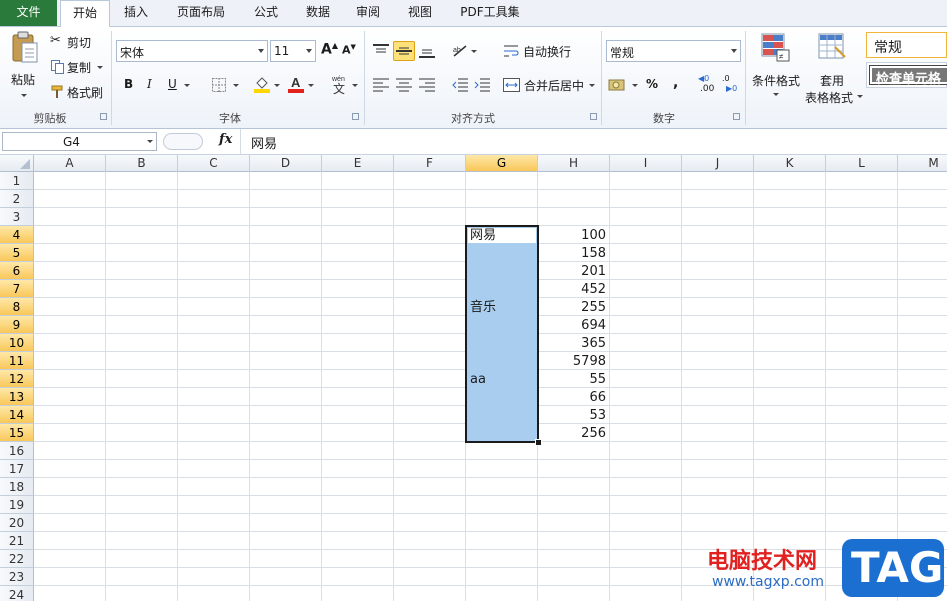  I want to click on font-name-select: 宋体, so click(192, 51).